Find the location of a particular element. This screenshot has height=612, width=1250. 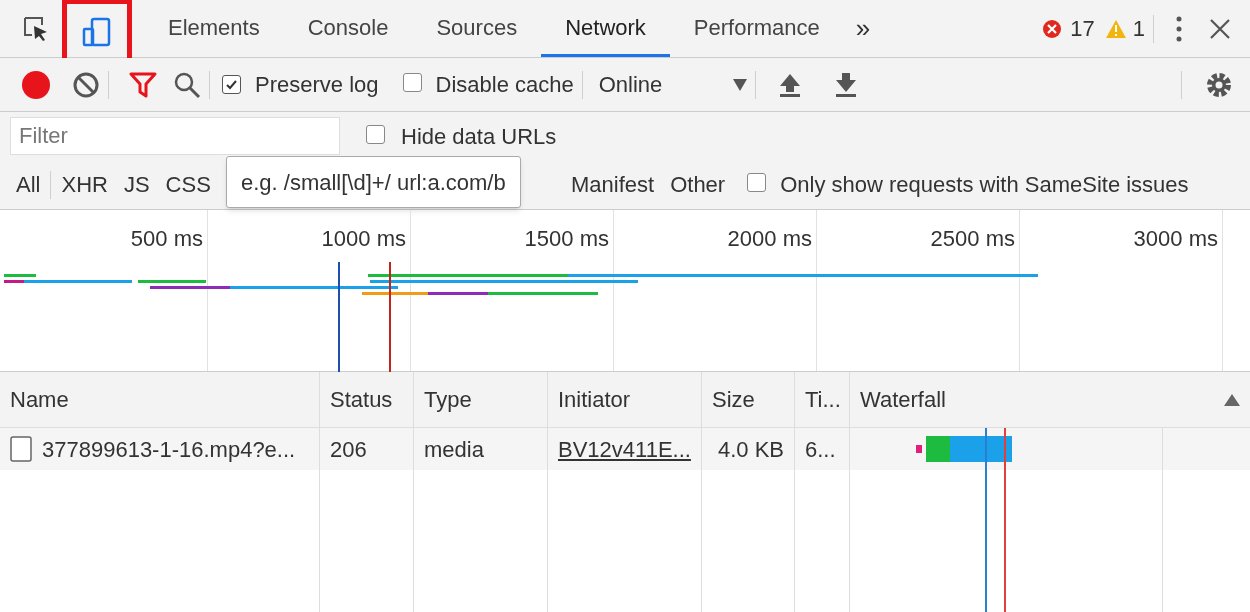

search-icon is located at coordinates (187, 84).